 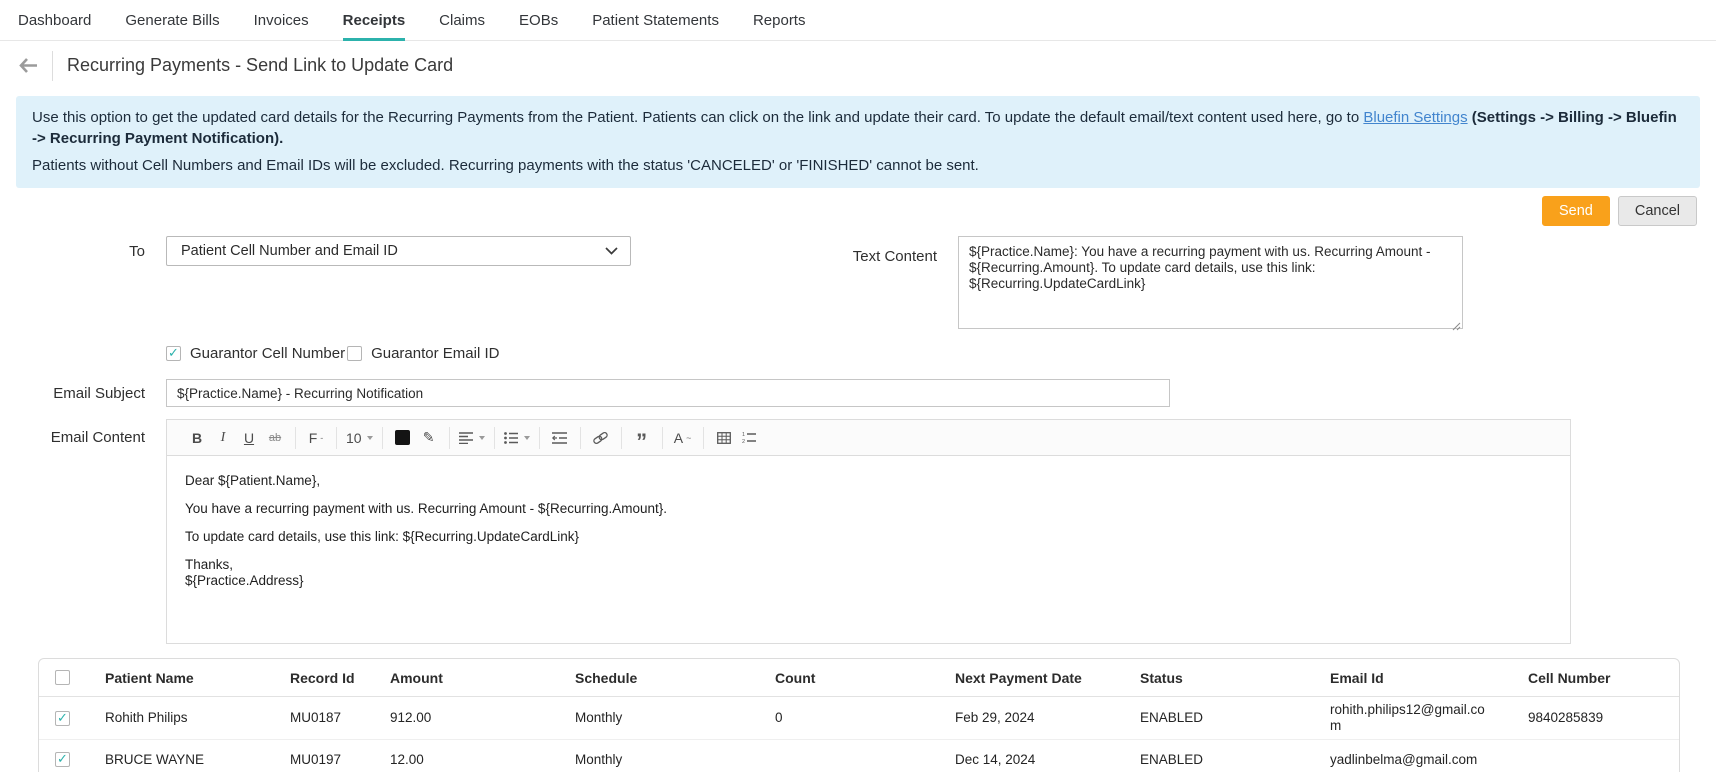 I want to click on cell-cell-number: 9840285839, so click(x=1566, y=717).